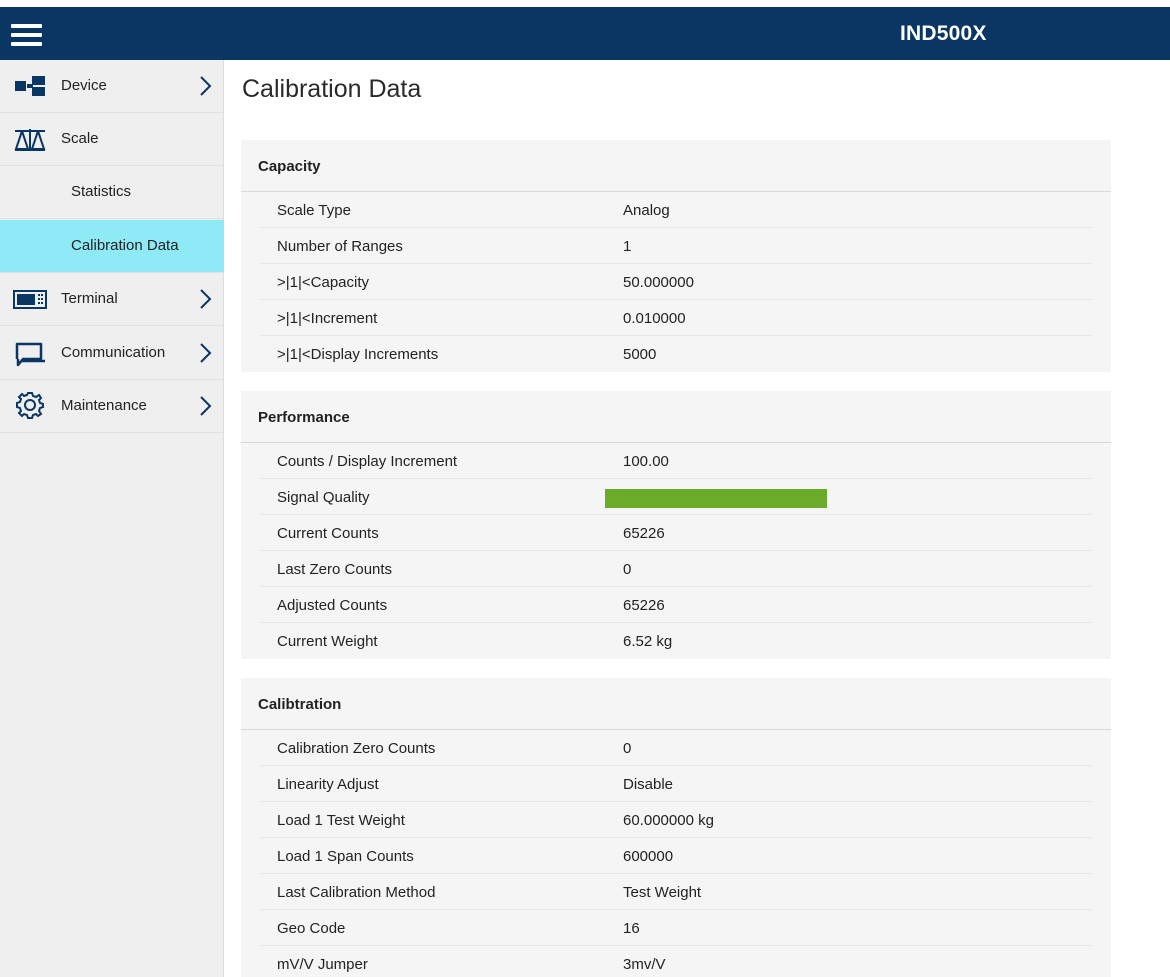 The height and width of the screenshot is (977, 1170). What do you see at coordinates (676, 704) in the screenshot?
I see `section-header: Calibtration` at bounding box center [676, 704].